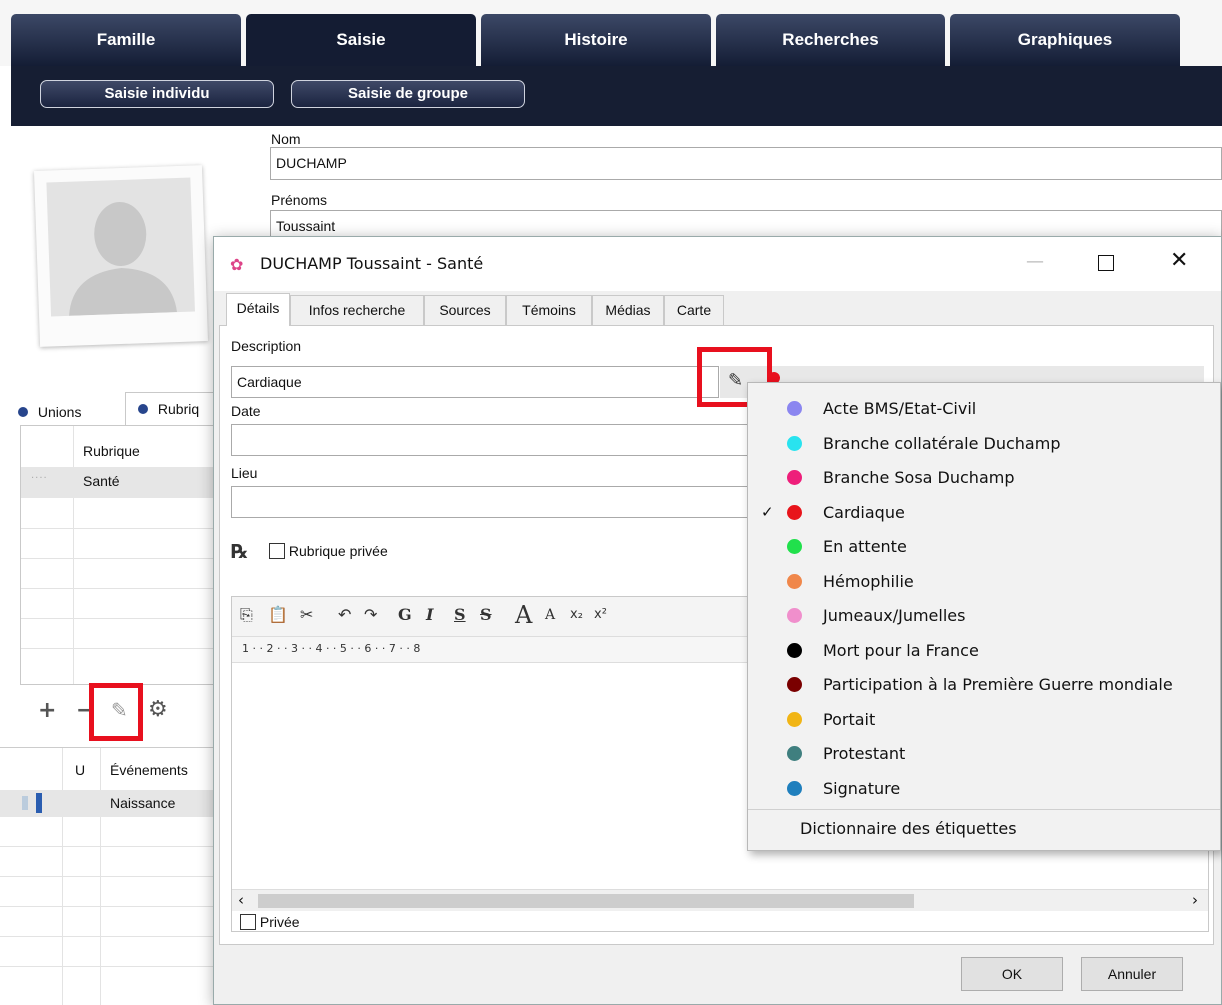  I want to click on tab-rubriques: Rubriq, so click(172, 409).